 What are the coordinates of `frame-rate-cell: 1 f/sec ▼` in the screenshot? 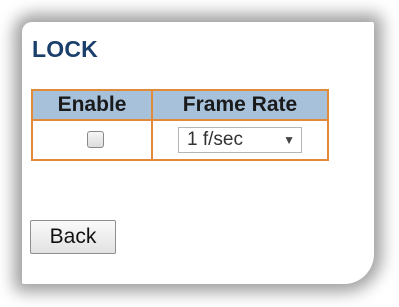 It's located at (239, 139).